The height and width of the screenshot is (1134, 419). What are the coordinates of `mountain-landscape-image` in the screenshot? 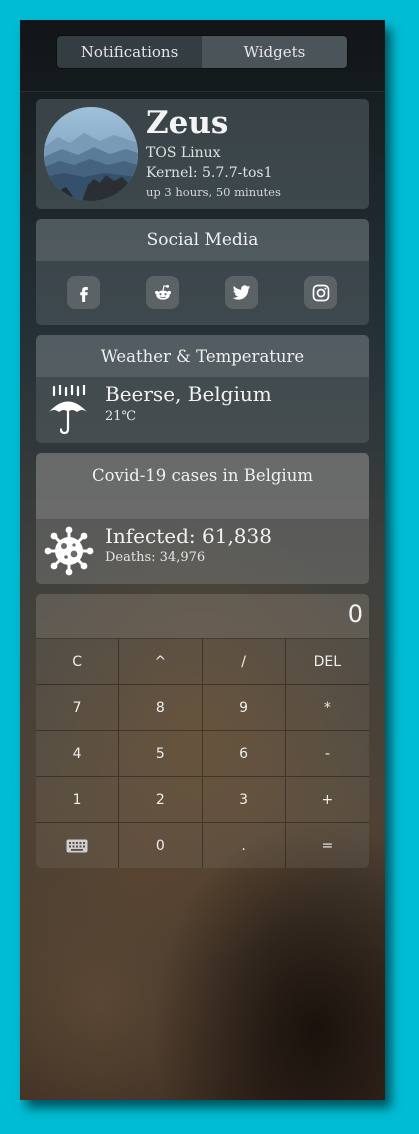 It's located at (91, 154).